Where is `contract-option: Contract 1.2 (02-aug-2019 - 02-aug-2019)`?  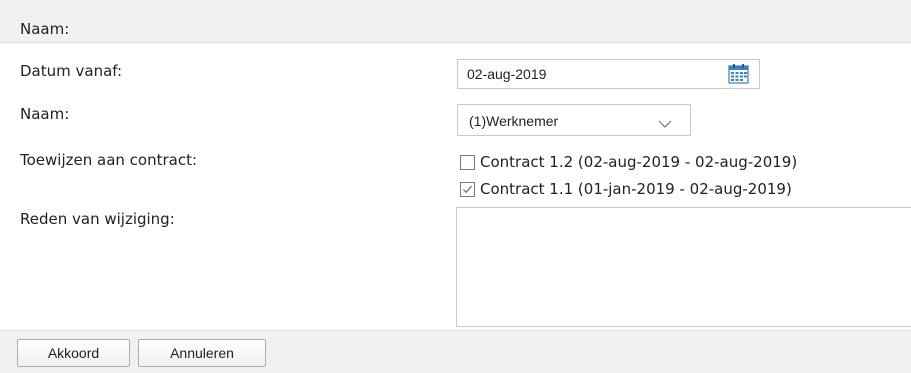 contract-option: Contract 1.2 (02-aug-2019 - 02-aug-2019) is located at coordinates (628, 162).